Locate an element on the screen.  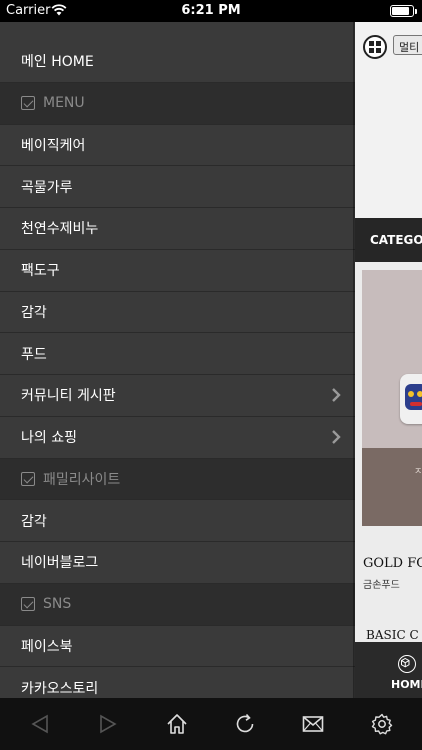
menu-item: 커뮤니티 게시판 is located at coordinates (177, 396).